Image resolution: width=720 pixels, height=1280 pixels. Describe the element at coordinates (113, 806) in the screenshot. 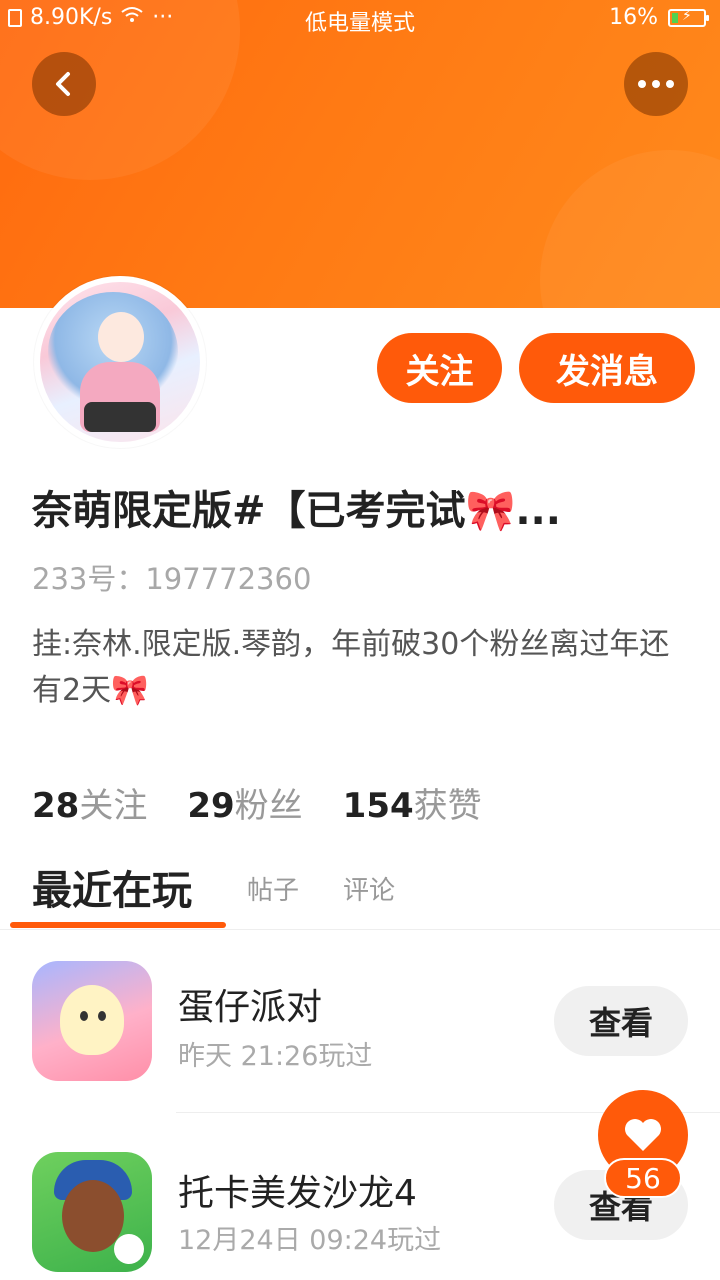

I see `stat-label: 关注` at that location.